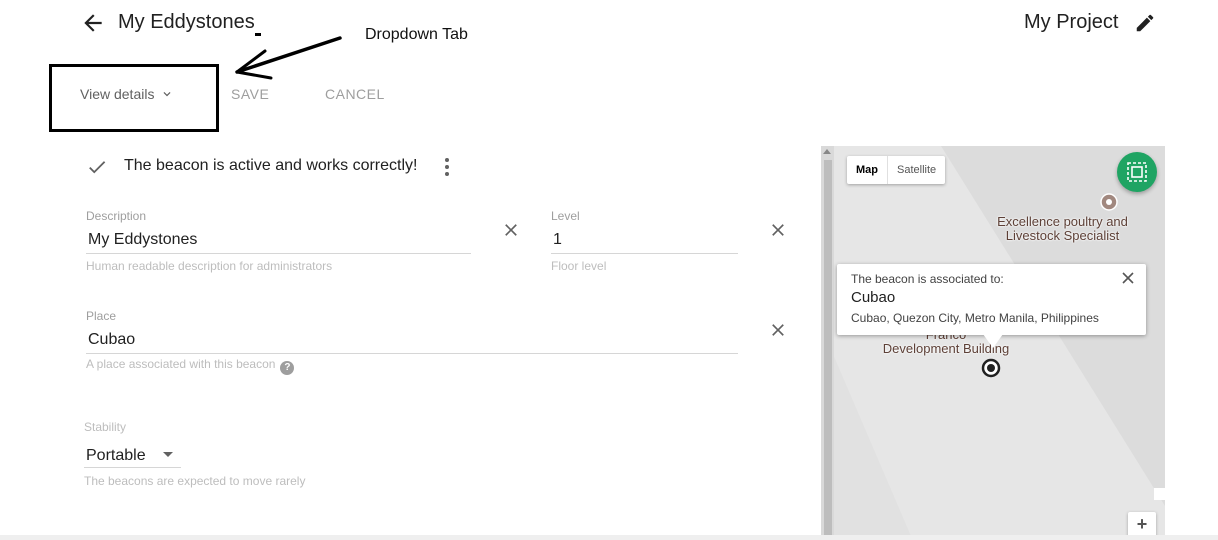 The height and width of the screenshot is (540, 1218). What do you see at coordinates (1071, 22) in the screenshot?
I see `project-name: My Project` at bounding box center [1071, 22].